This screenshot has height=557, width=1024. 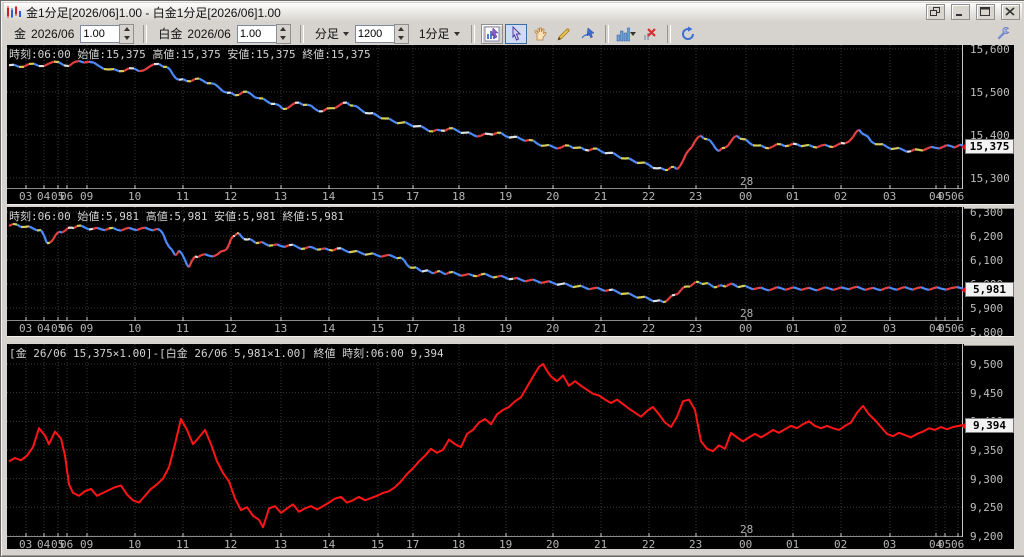 What do you see at coordinates (1004, 33) in the screenshot?
I see `wrench-icon` at bounding box center [1004, 33].